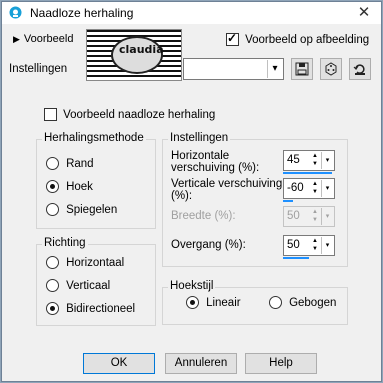 The height and width of the screenshot is (383, 383). What do you see at coordinates (141, 49) in the screenshot?
I see `thumbnail-caption: claudia` at bounding box center [141, 49].